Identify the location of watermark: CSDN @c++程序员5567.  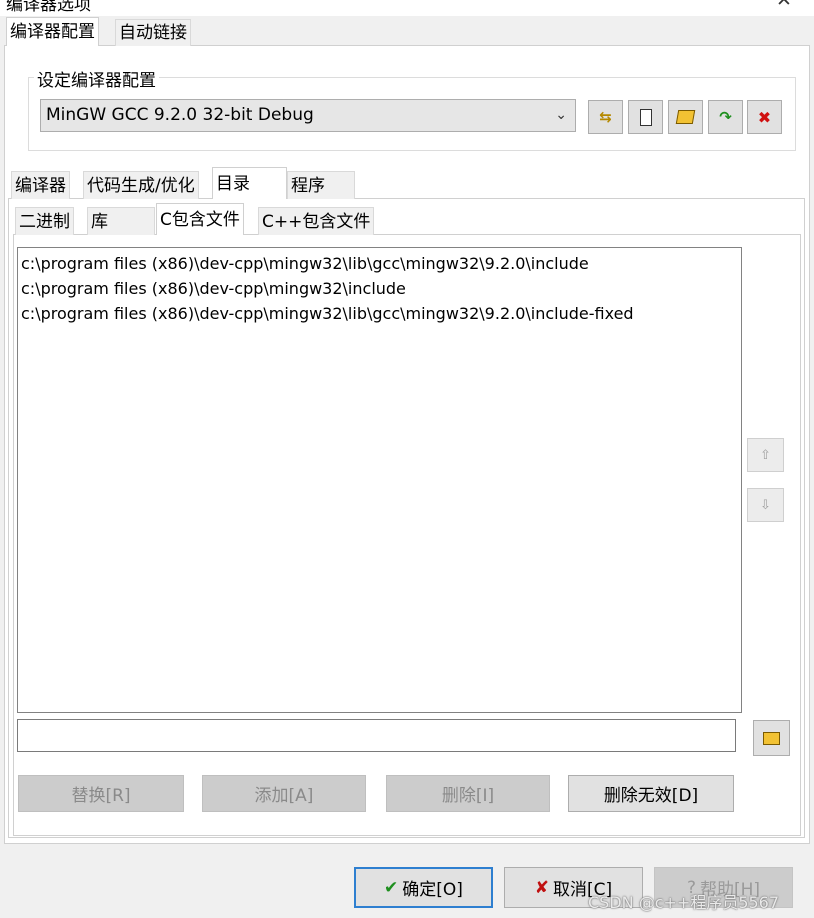
(684, 902).